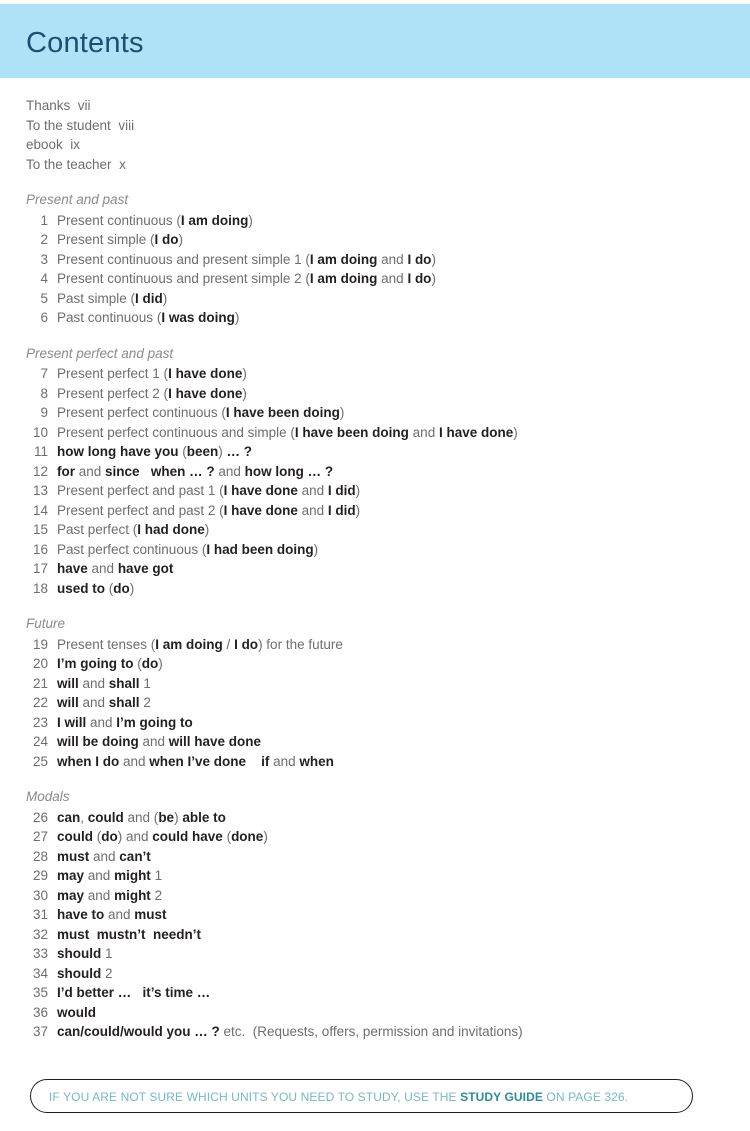  Describe the element at coordinates (388, 703) in the screenshot. I see `contents-entry: 22 will and shall 2` at that location.